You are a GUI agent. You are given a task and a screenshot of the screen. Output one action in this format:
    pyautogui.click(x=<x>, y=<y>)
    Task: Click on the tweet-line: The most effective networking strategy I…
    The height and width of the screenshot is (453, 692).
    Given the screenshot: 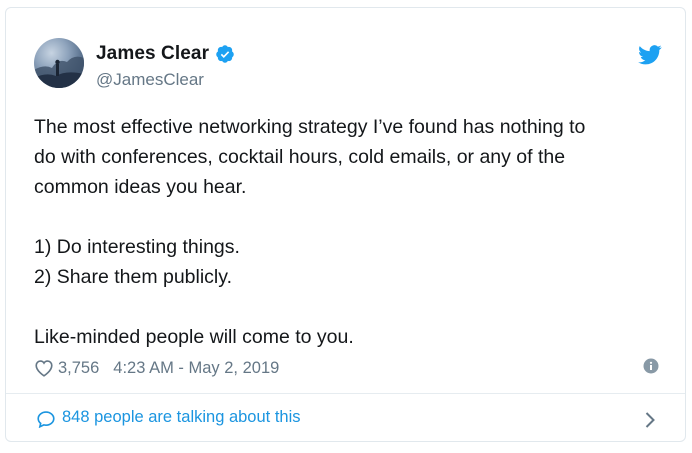 What is the action you would take?
    pyautogui.click(x=310, y=127)
    